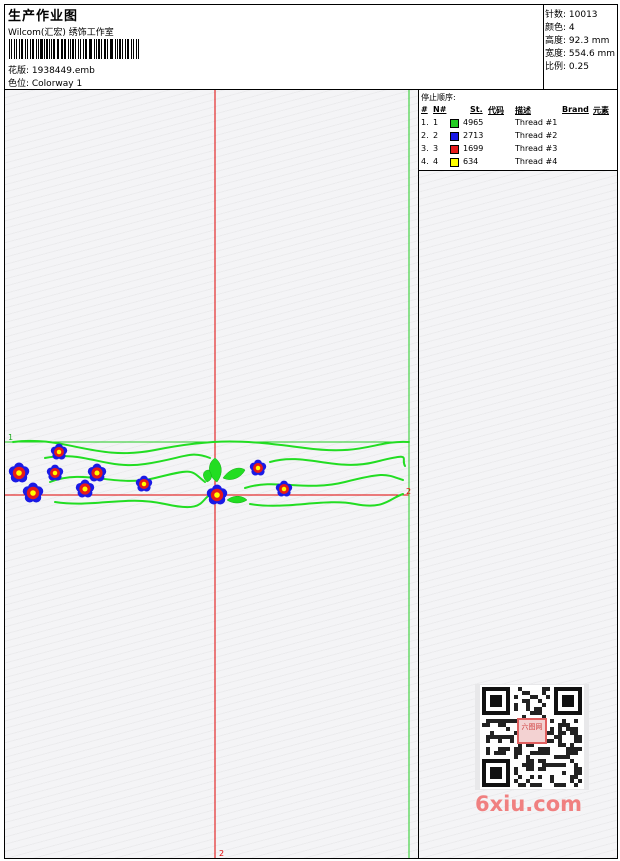 This screenshot has height=861, width=620. Describe the element at coordinates (61, 33) in the screenshot. I see `company-name: Wilcom(汇宏) 绣饰工作室` at that location.